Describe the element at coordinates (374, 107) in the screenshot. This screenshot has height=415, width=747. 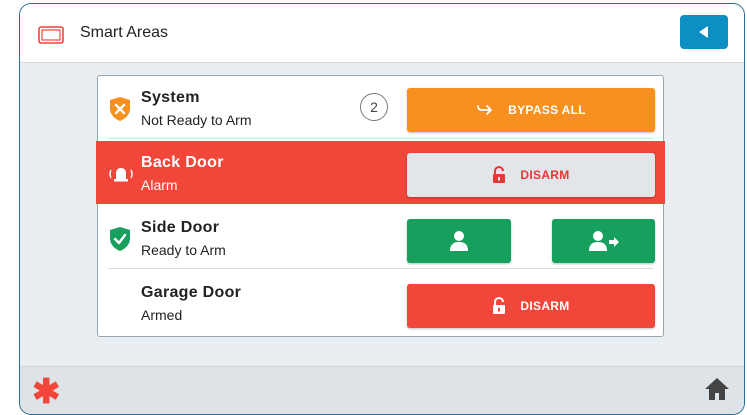
I see `count-badge: 2` at that location.